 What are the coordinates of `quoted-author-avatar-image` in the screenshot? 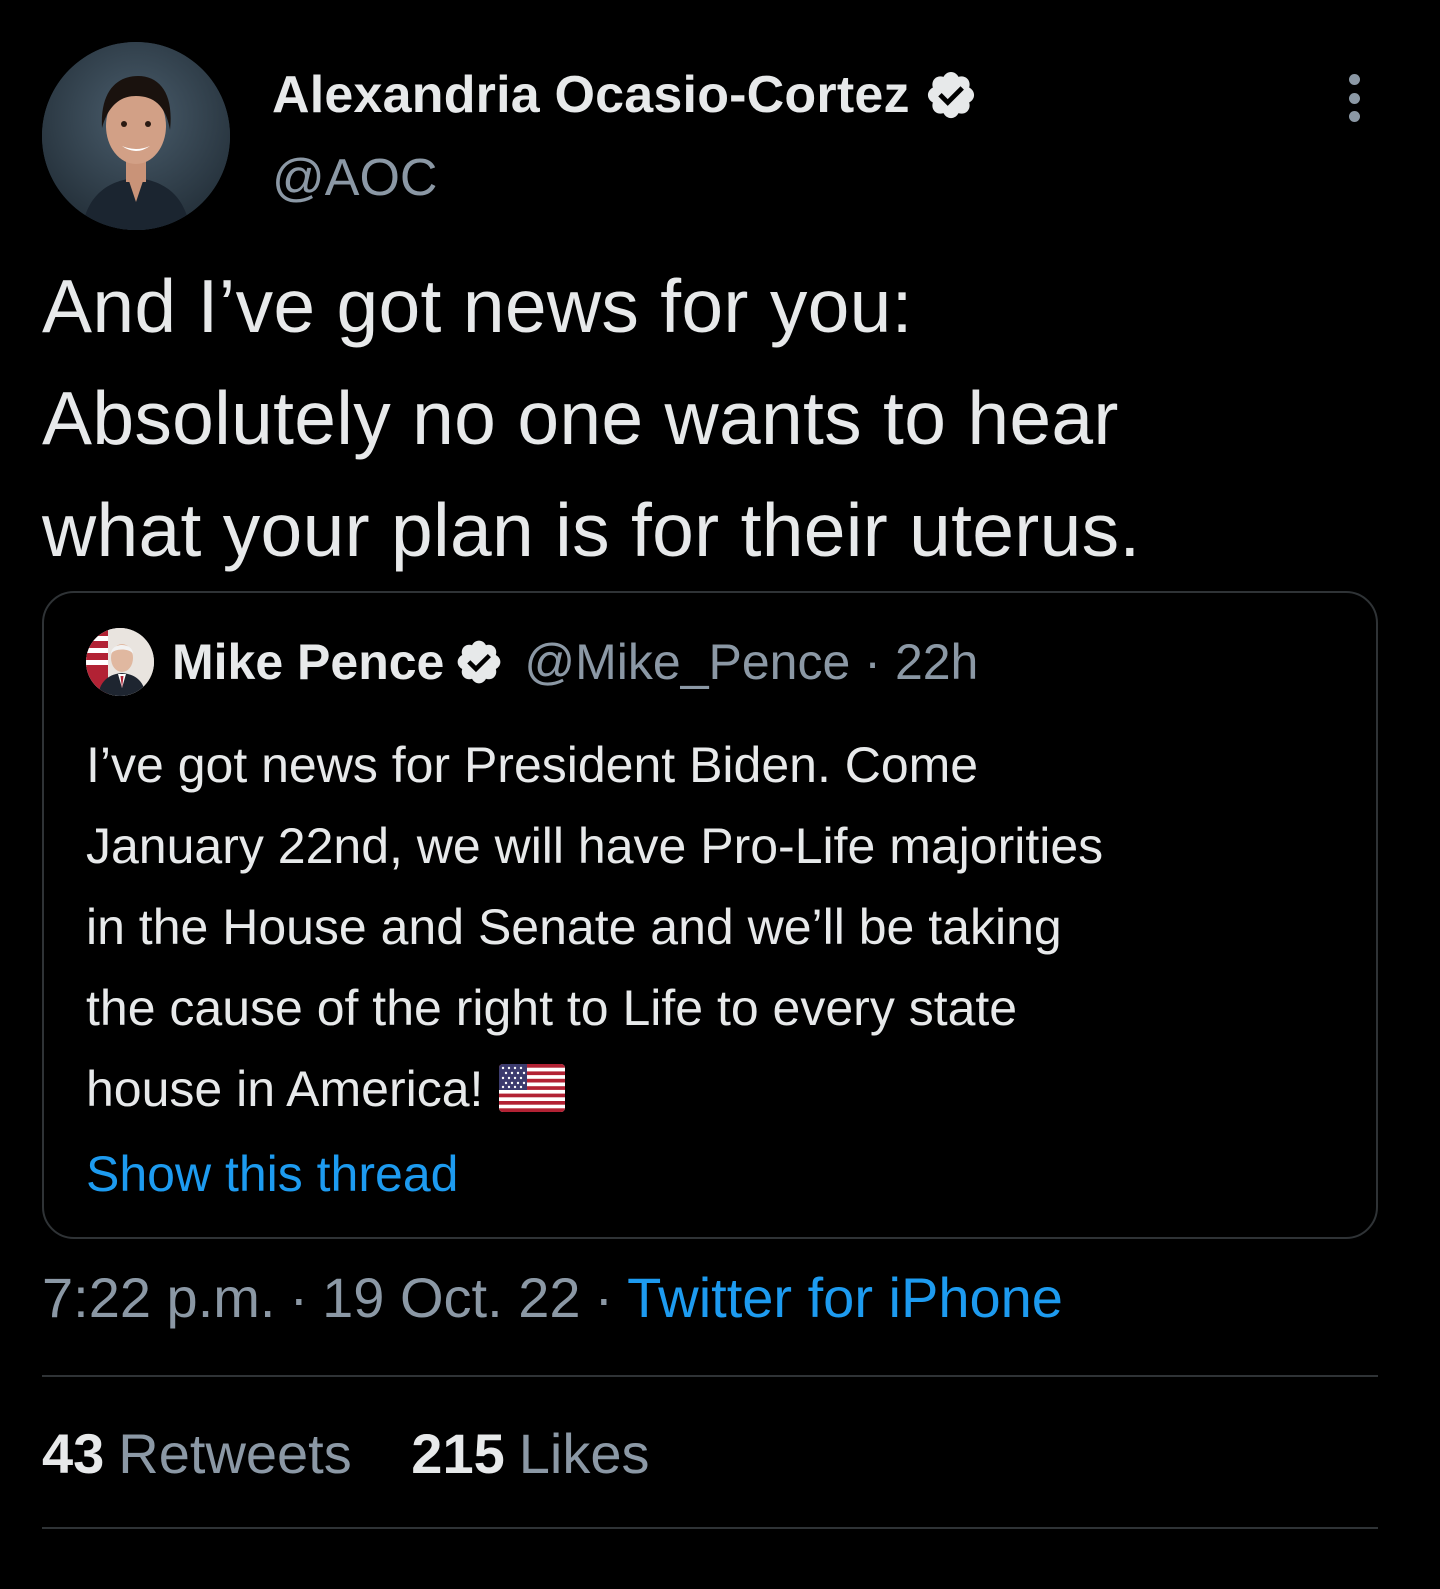 It's located at (120, 662).